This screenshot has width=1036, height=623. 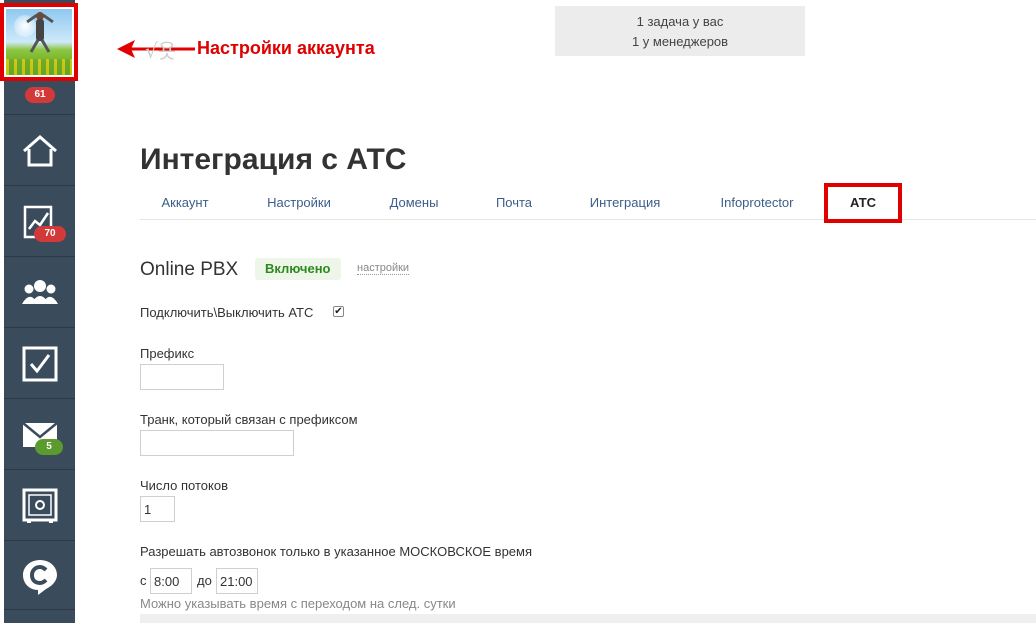 What do you see at coordinates (50, 234) in the screenshot?
I see `analytics-badge: 70` at bounding box center [50, 234].